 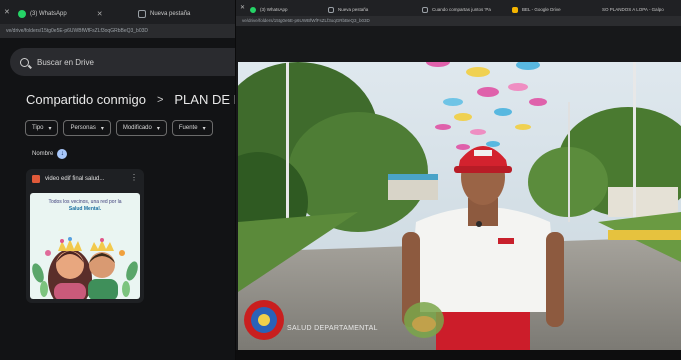 I want to click on chip-label: Tipo, so click(x=38, y=128).